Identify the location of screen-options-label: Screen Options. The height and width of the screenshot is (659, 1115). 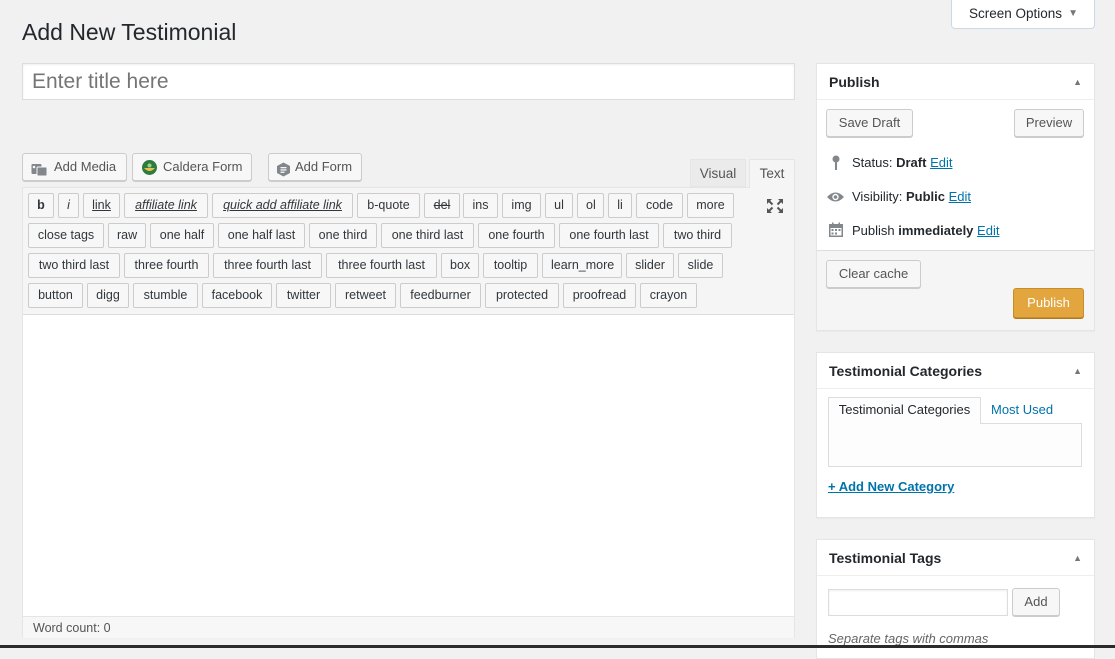
(1016, 13).